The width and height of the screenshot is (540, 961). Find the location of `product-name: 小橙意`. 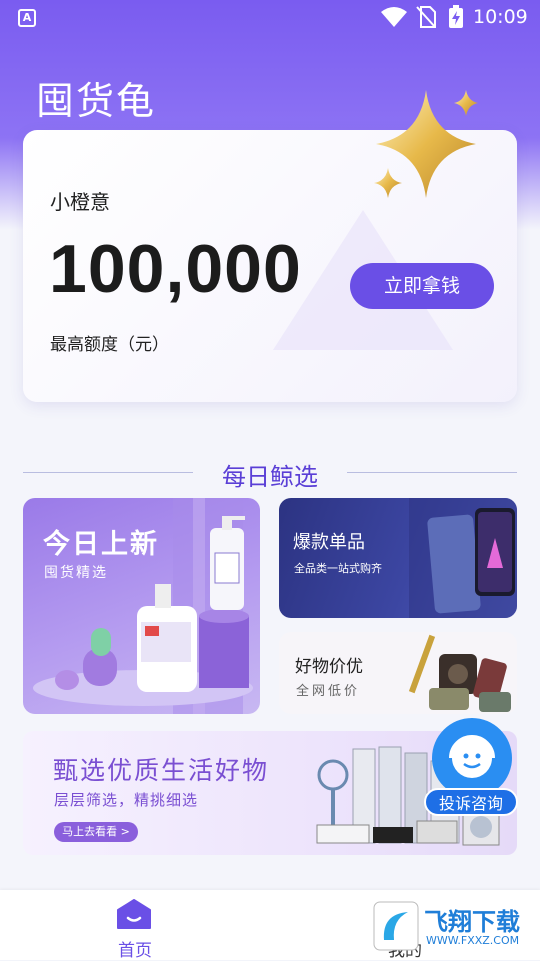

product-name: 小橙意 is located at coordinates (80, 202).